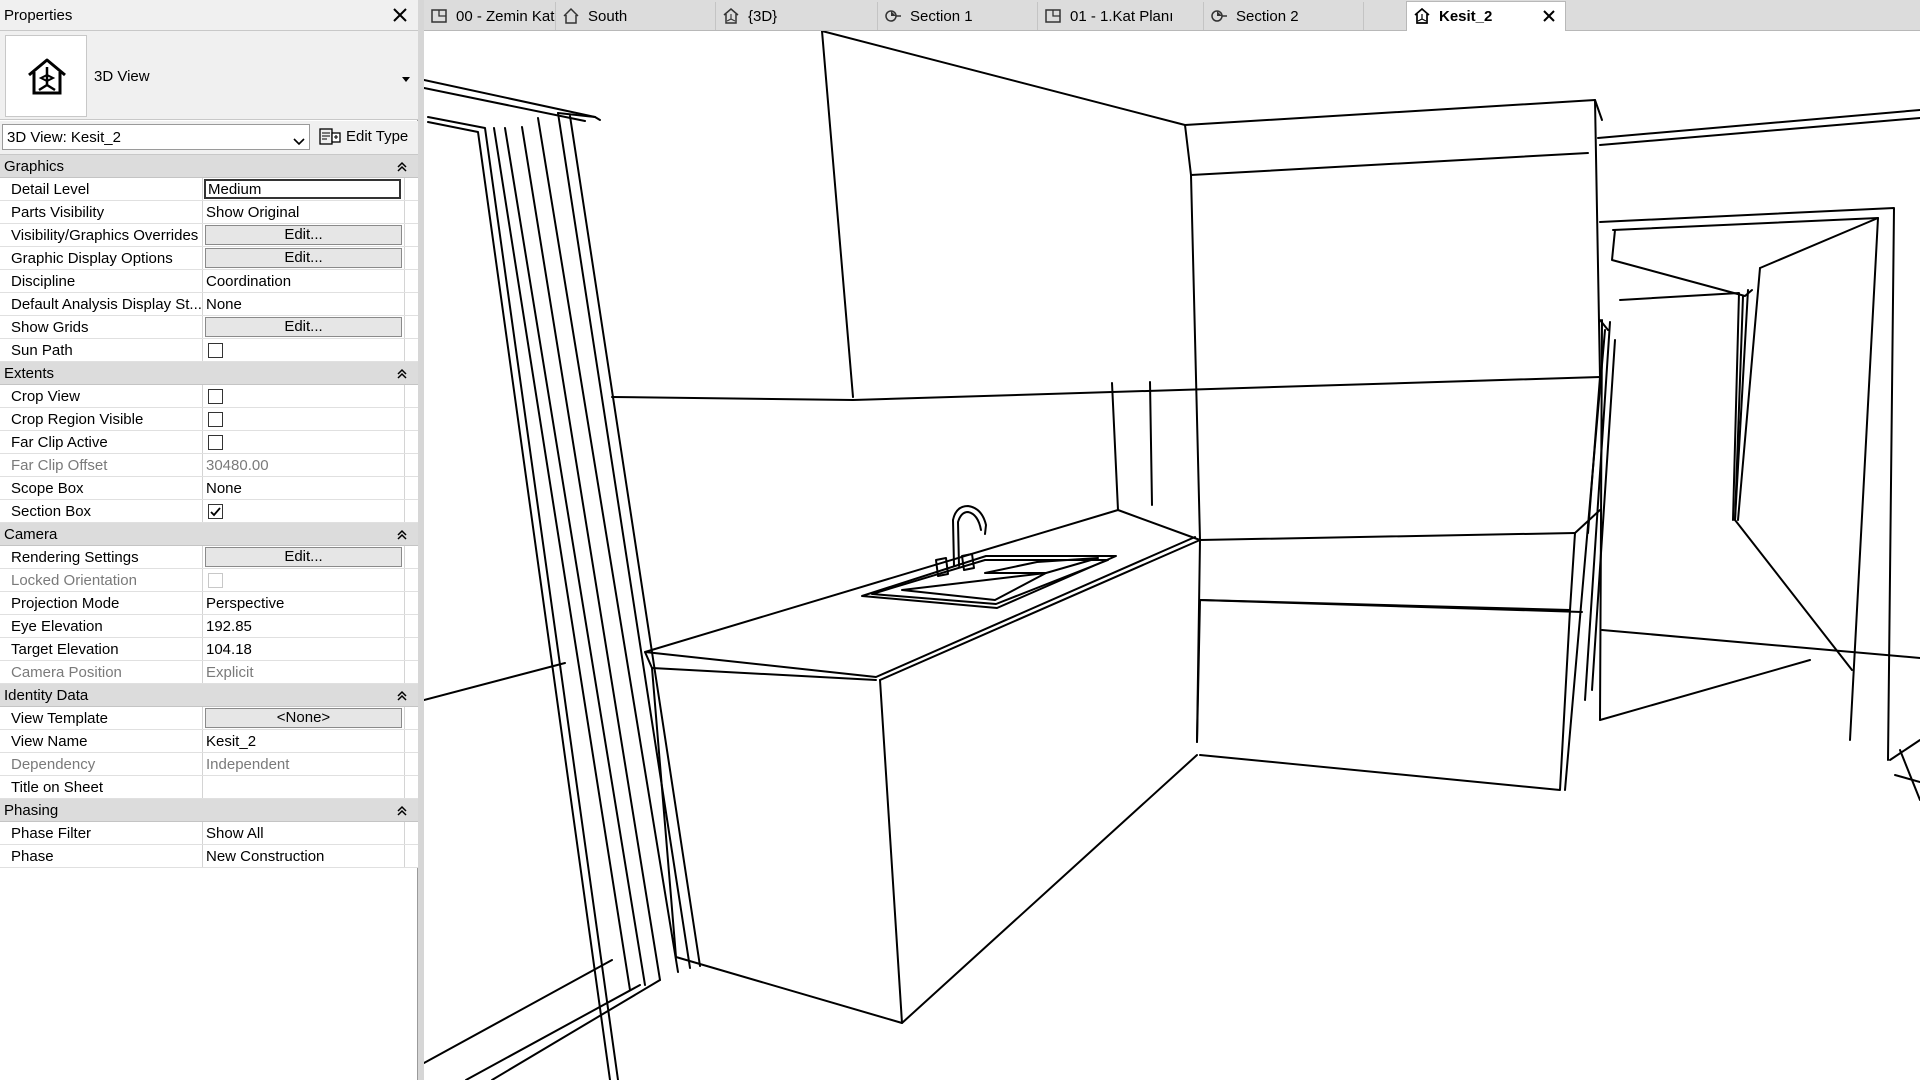 This screenshot has height=1080, width=1920. What do you see at coordinates (304, 649) in the screenshot?
I see `property-value: 104.18` at bounding box center [304, 649].